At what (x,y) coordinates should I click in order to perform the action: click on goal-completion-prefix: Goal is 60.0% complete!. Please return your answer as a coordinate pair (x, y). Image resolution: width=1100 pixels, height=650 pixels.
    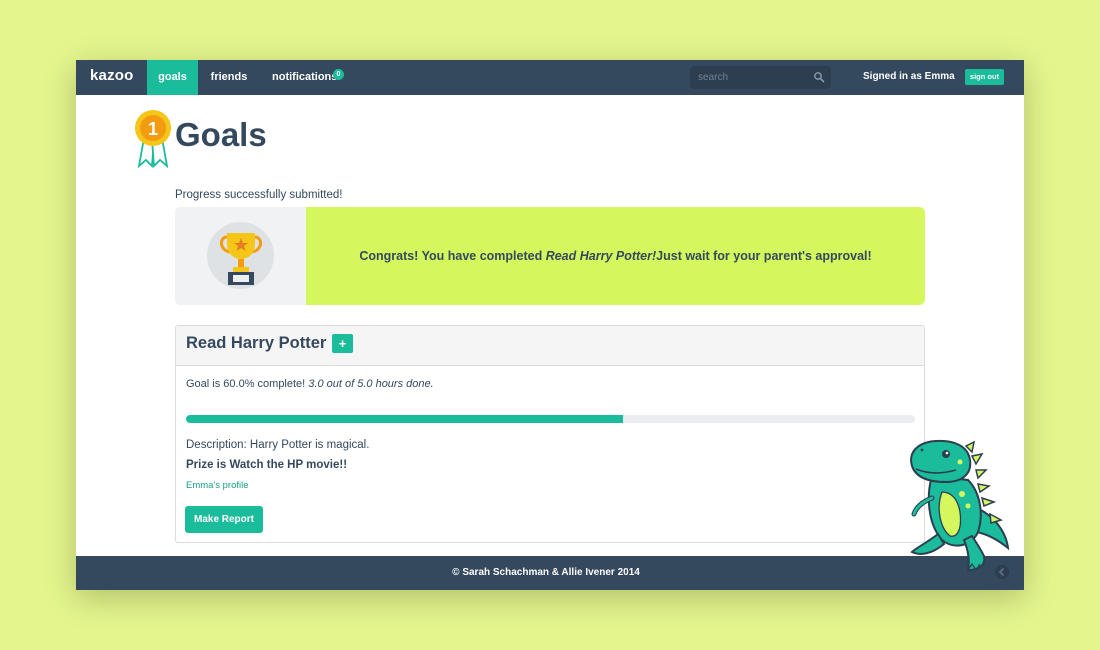
    Looking at the image, I should click on (247, 384).